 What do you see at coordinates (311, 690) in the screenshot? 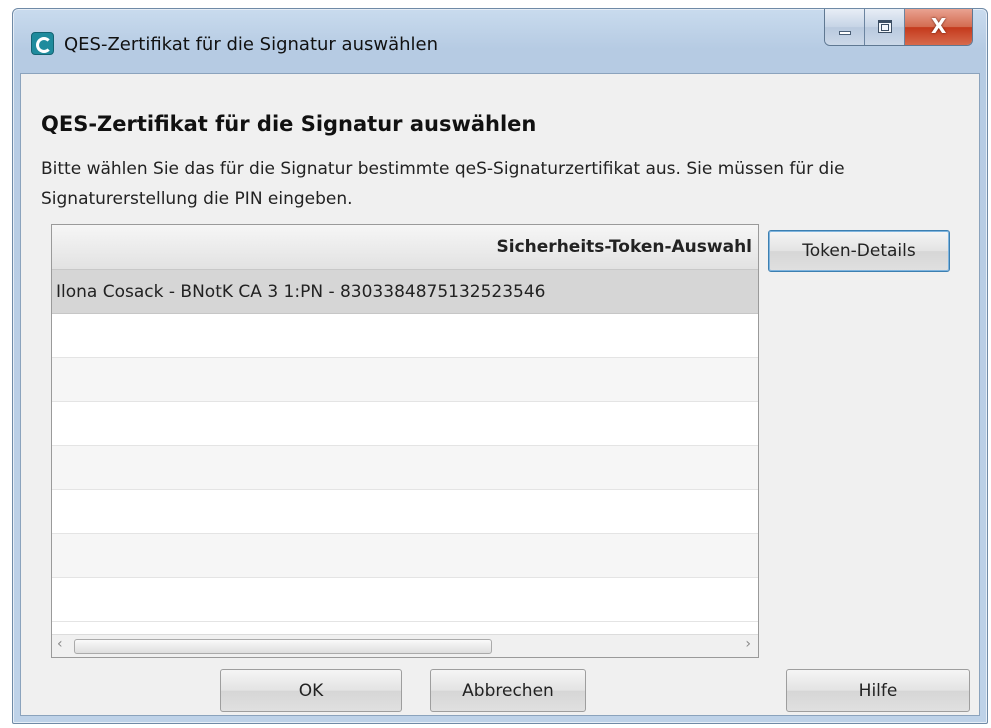
I see `ok-button: OK` at bounding box center [311, 690].